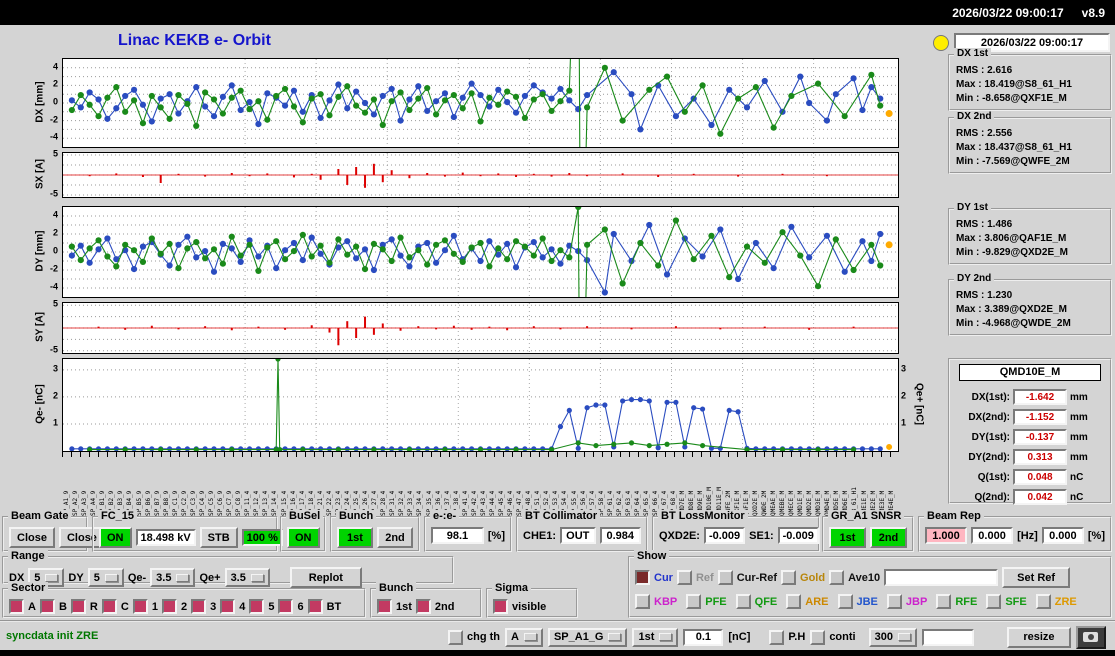 The image size is (1115, 656). I want to click on resize-button: resize, so click(1038, 637).